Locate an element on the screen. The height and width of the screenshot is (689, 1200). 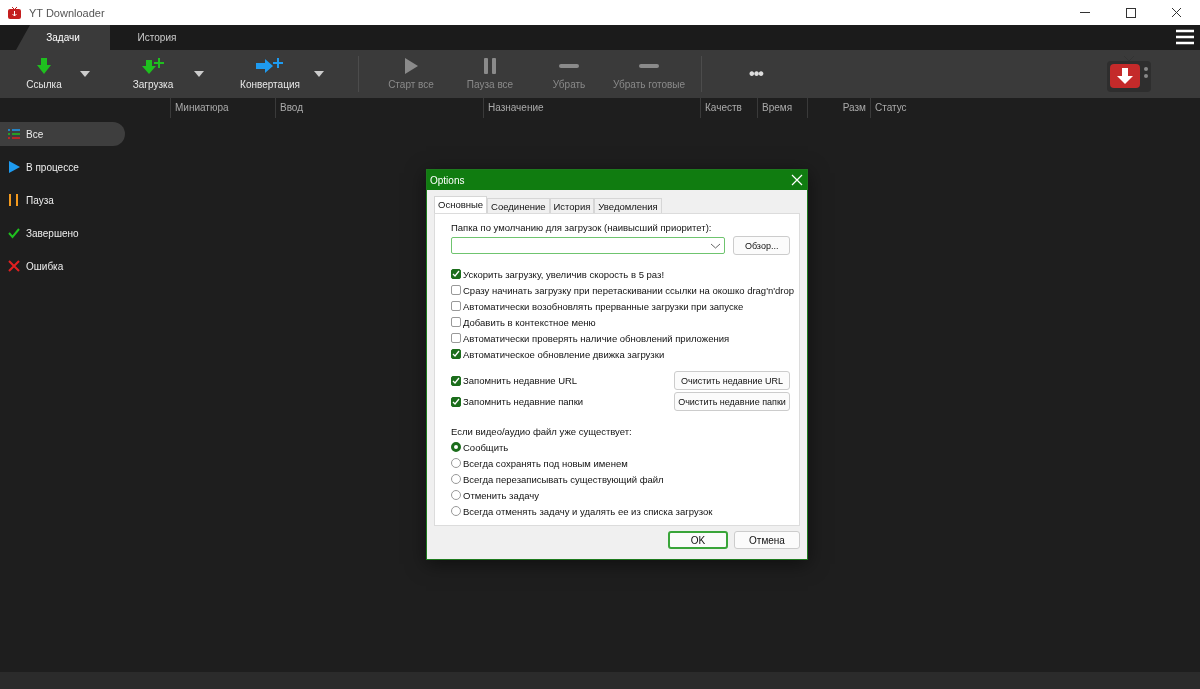
column-header: Разм is located at coordinates (838, 108).